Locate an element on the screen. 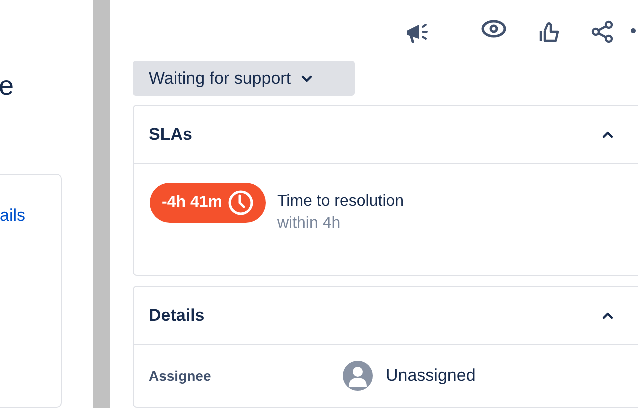 The image size is (638, 408). megaphone-icon is located at coordinates (418, 33).